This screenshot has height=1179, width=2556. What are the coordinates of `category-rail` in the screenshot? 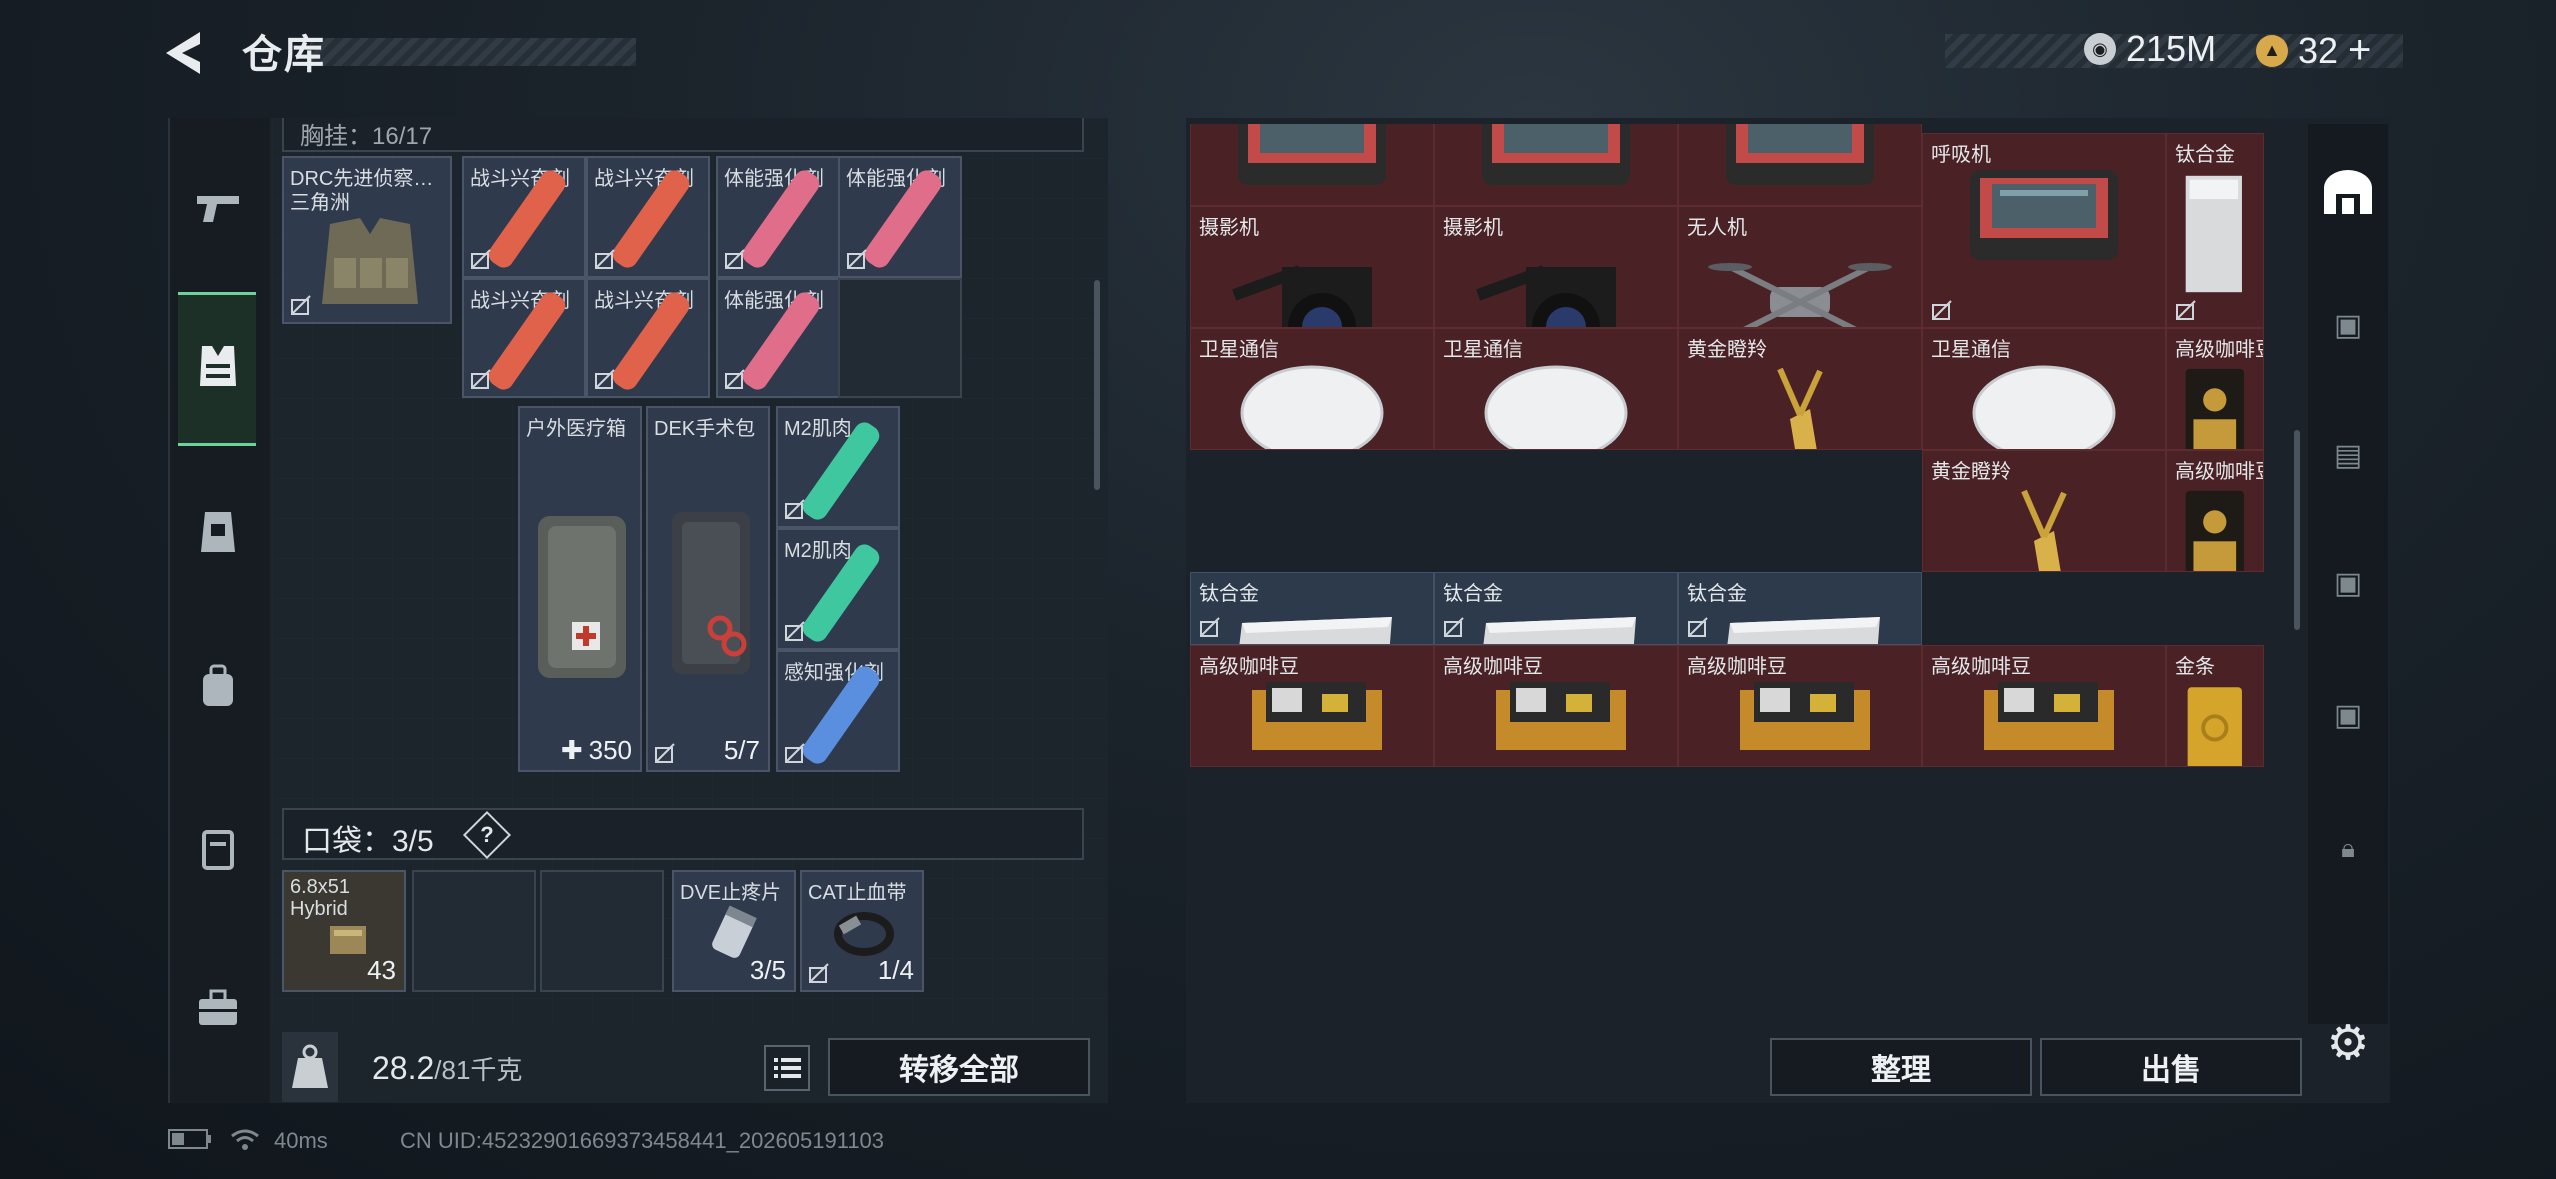 It's located at (219, 610).